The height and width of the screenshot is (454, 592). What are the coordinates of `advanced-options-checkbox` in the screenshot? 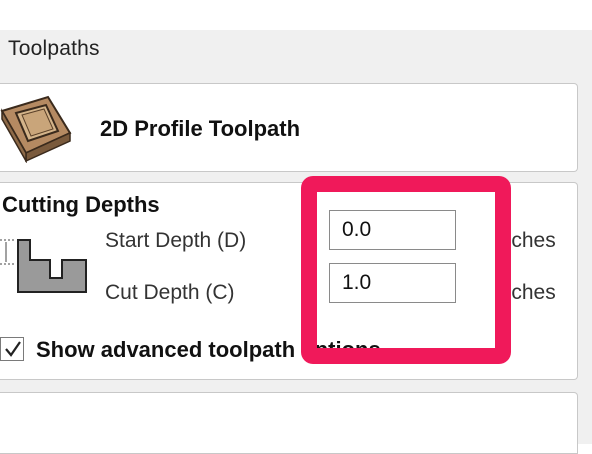 It's located at (12, 349).